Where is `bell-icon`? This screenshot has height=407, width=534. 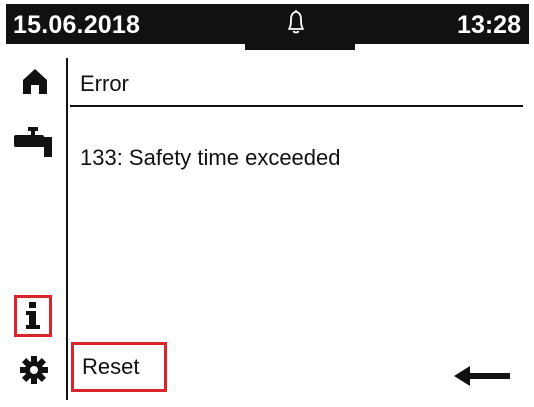
bell-icon is located at coordinates (296, 23).